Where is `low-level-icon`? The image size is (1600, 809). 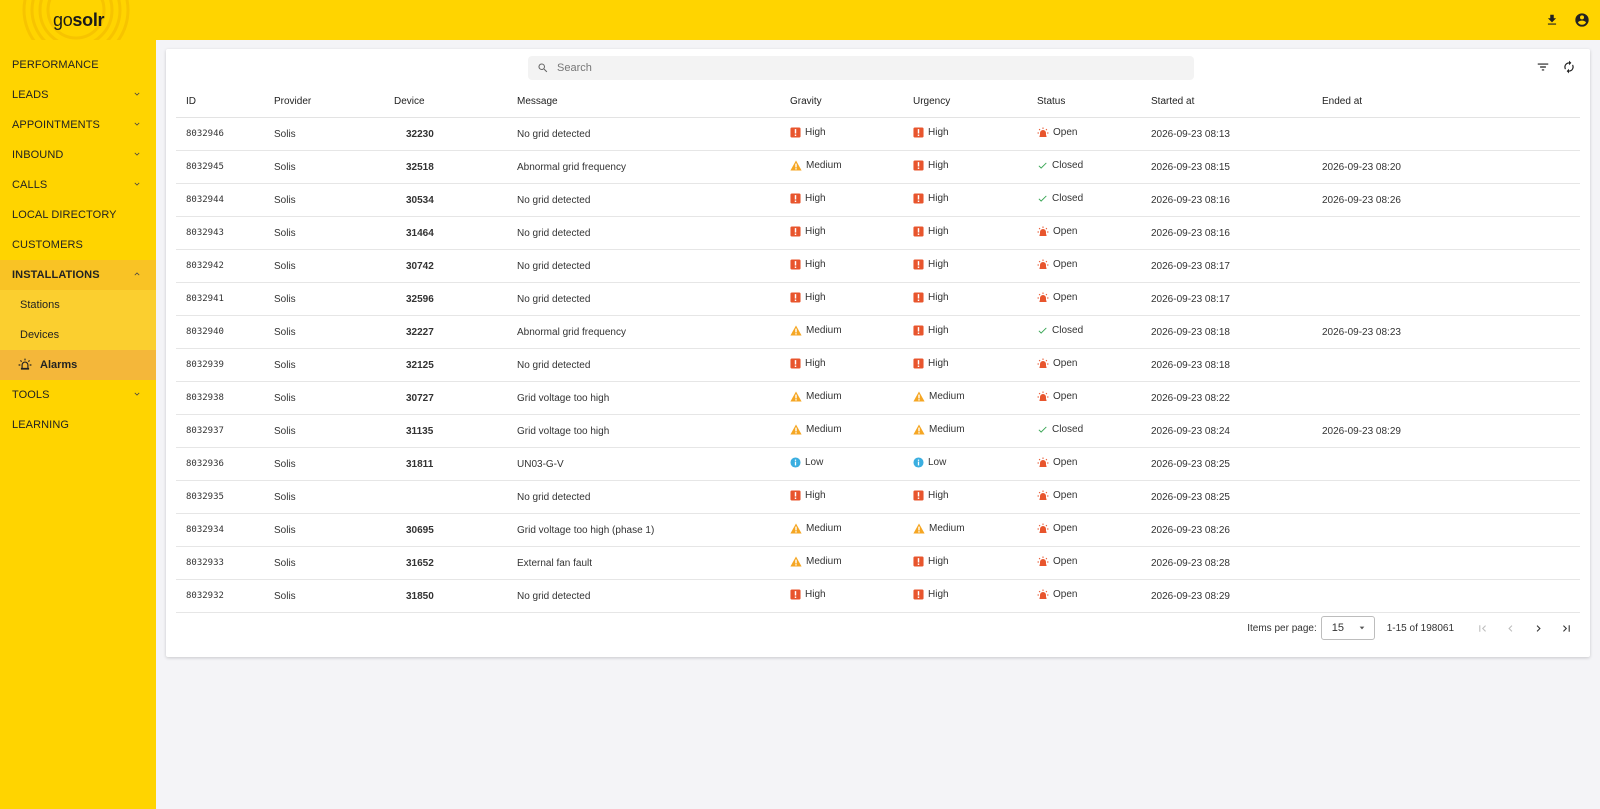
low-level-icon is located at coordinates (795, 462).